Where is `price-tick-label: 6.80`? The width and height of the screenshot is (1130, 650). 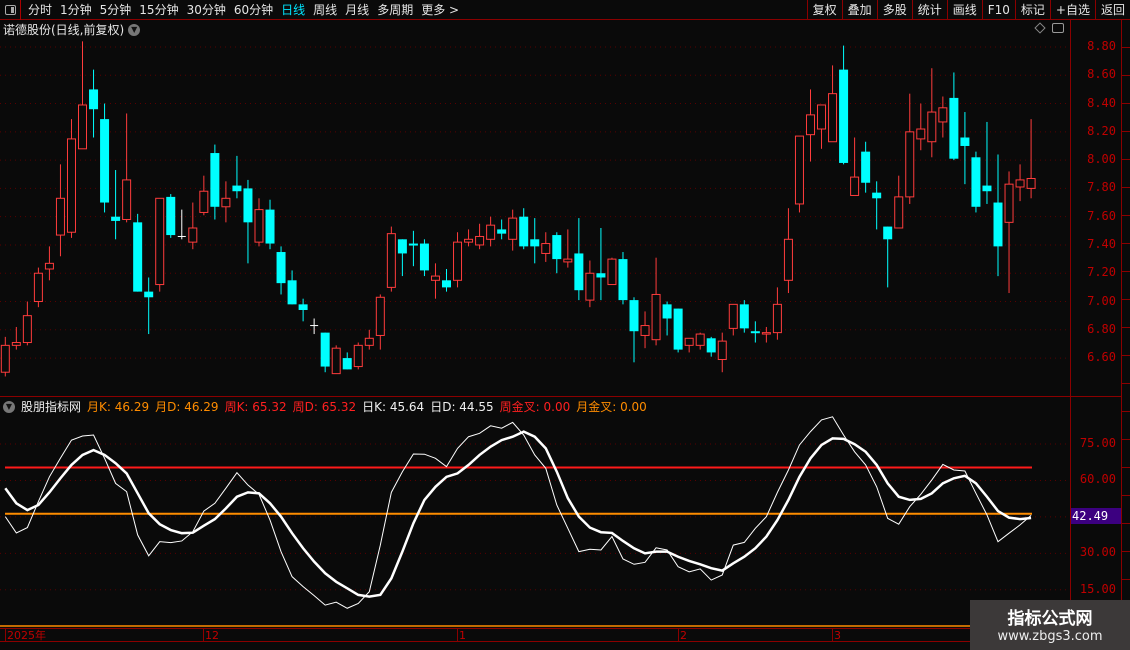 price-tick-label: 6.80 is located at coordinates (1101, 328).